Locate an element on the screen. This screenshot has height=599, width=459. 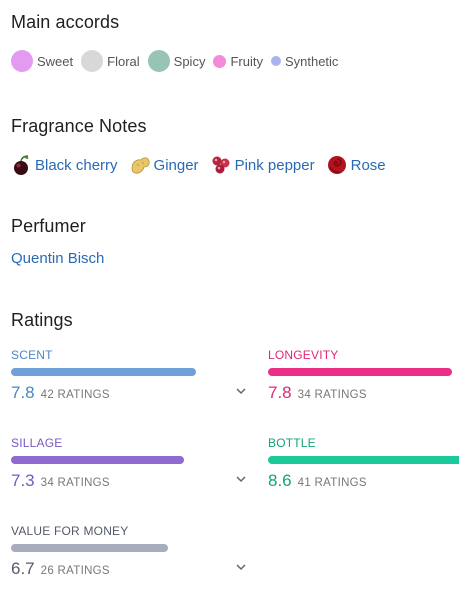
accord-sweet: Sweet is located at coordinates (42, 61).